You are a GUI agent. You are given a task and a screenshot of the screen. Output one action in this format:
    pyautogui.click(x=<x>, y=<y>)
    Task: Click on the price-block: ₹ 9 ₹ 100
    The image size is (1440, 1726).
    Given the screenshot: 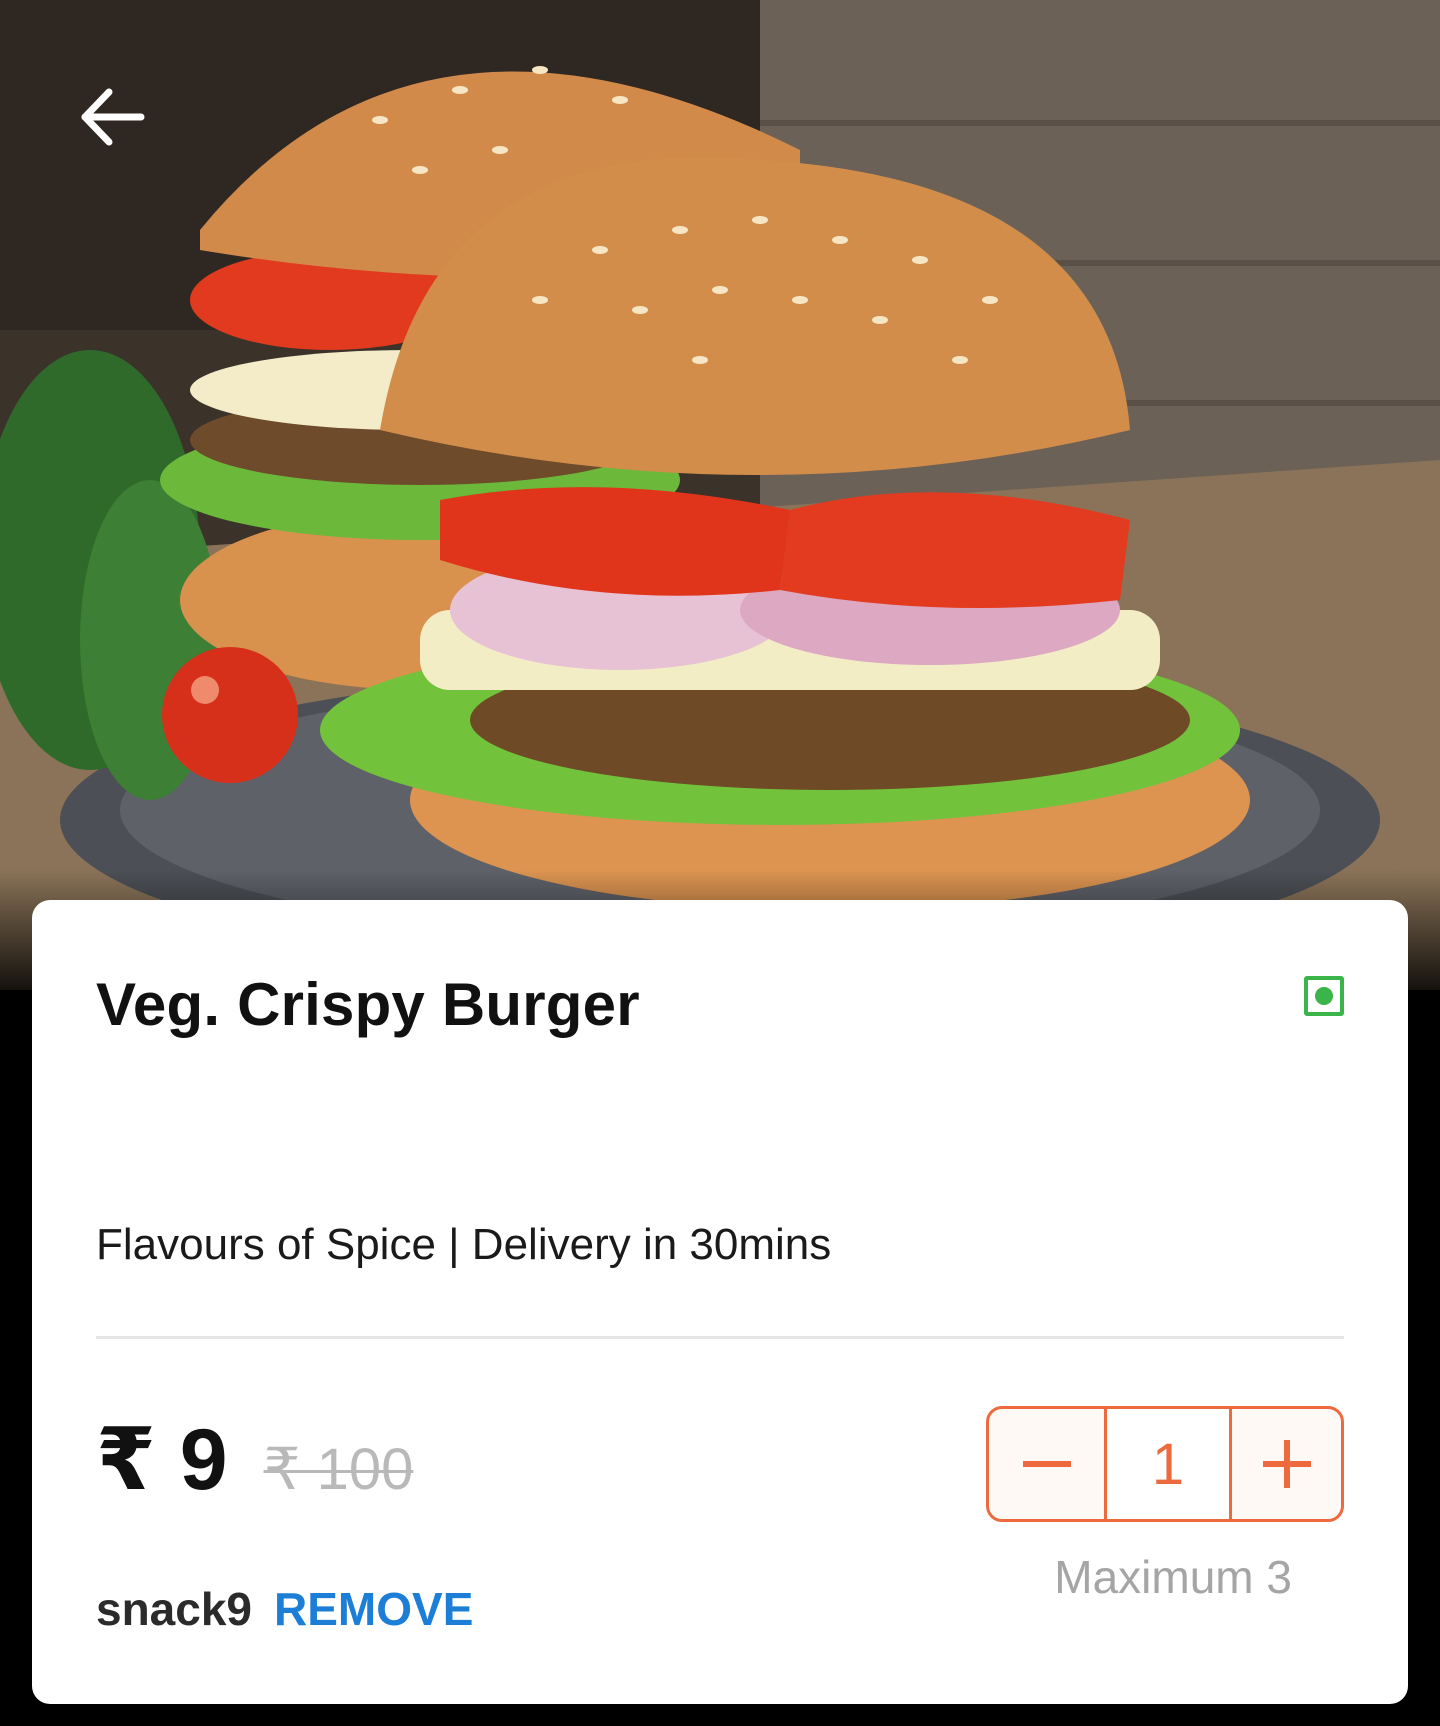 What is the action you would take?
    pyautogui.click(x=254, y=1460)
    